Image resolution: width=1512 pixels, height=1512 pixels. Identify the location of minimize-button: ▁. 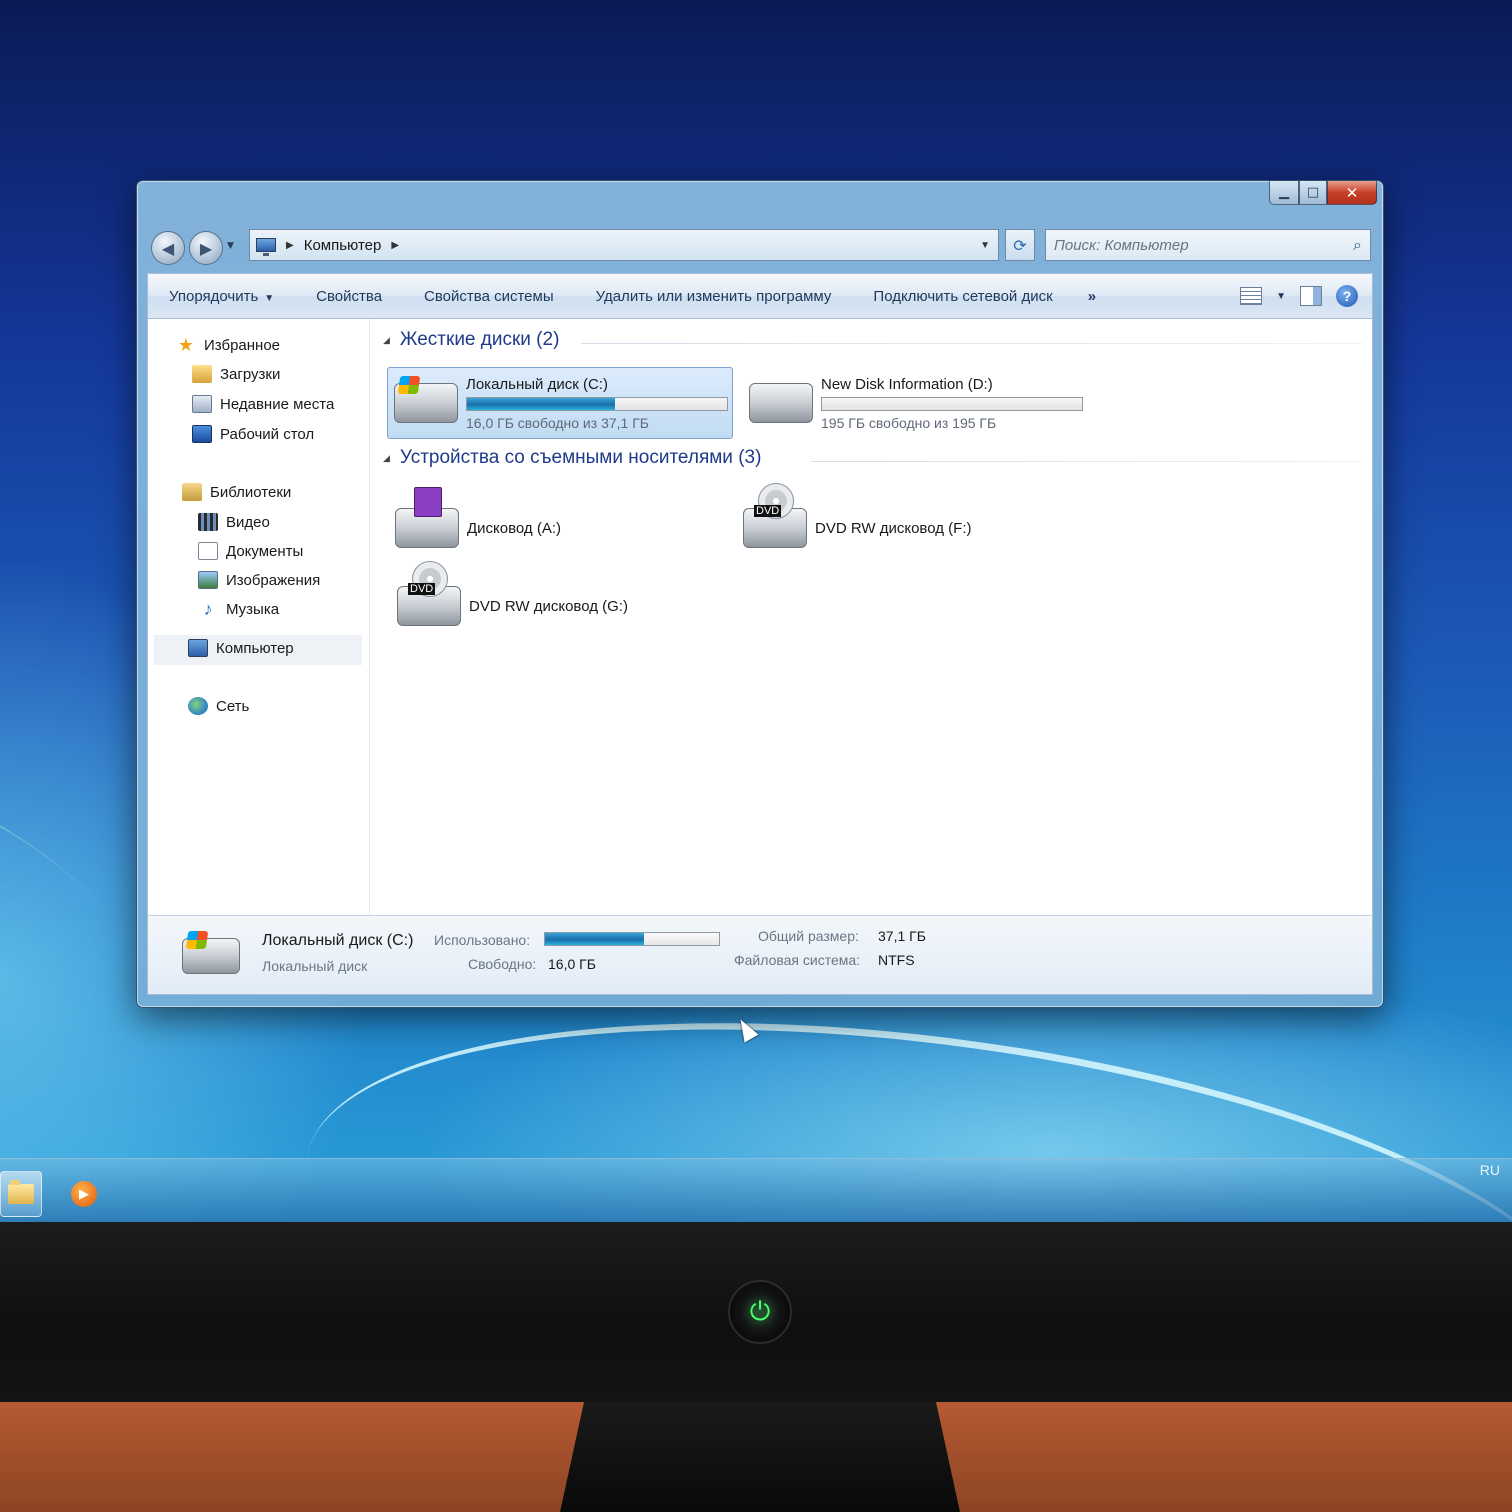
(1284, 193).